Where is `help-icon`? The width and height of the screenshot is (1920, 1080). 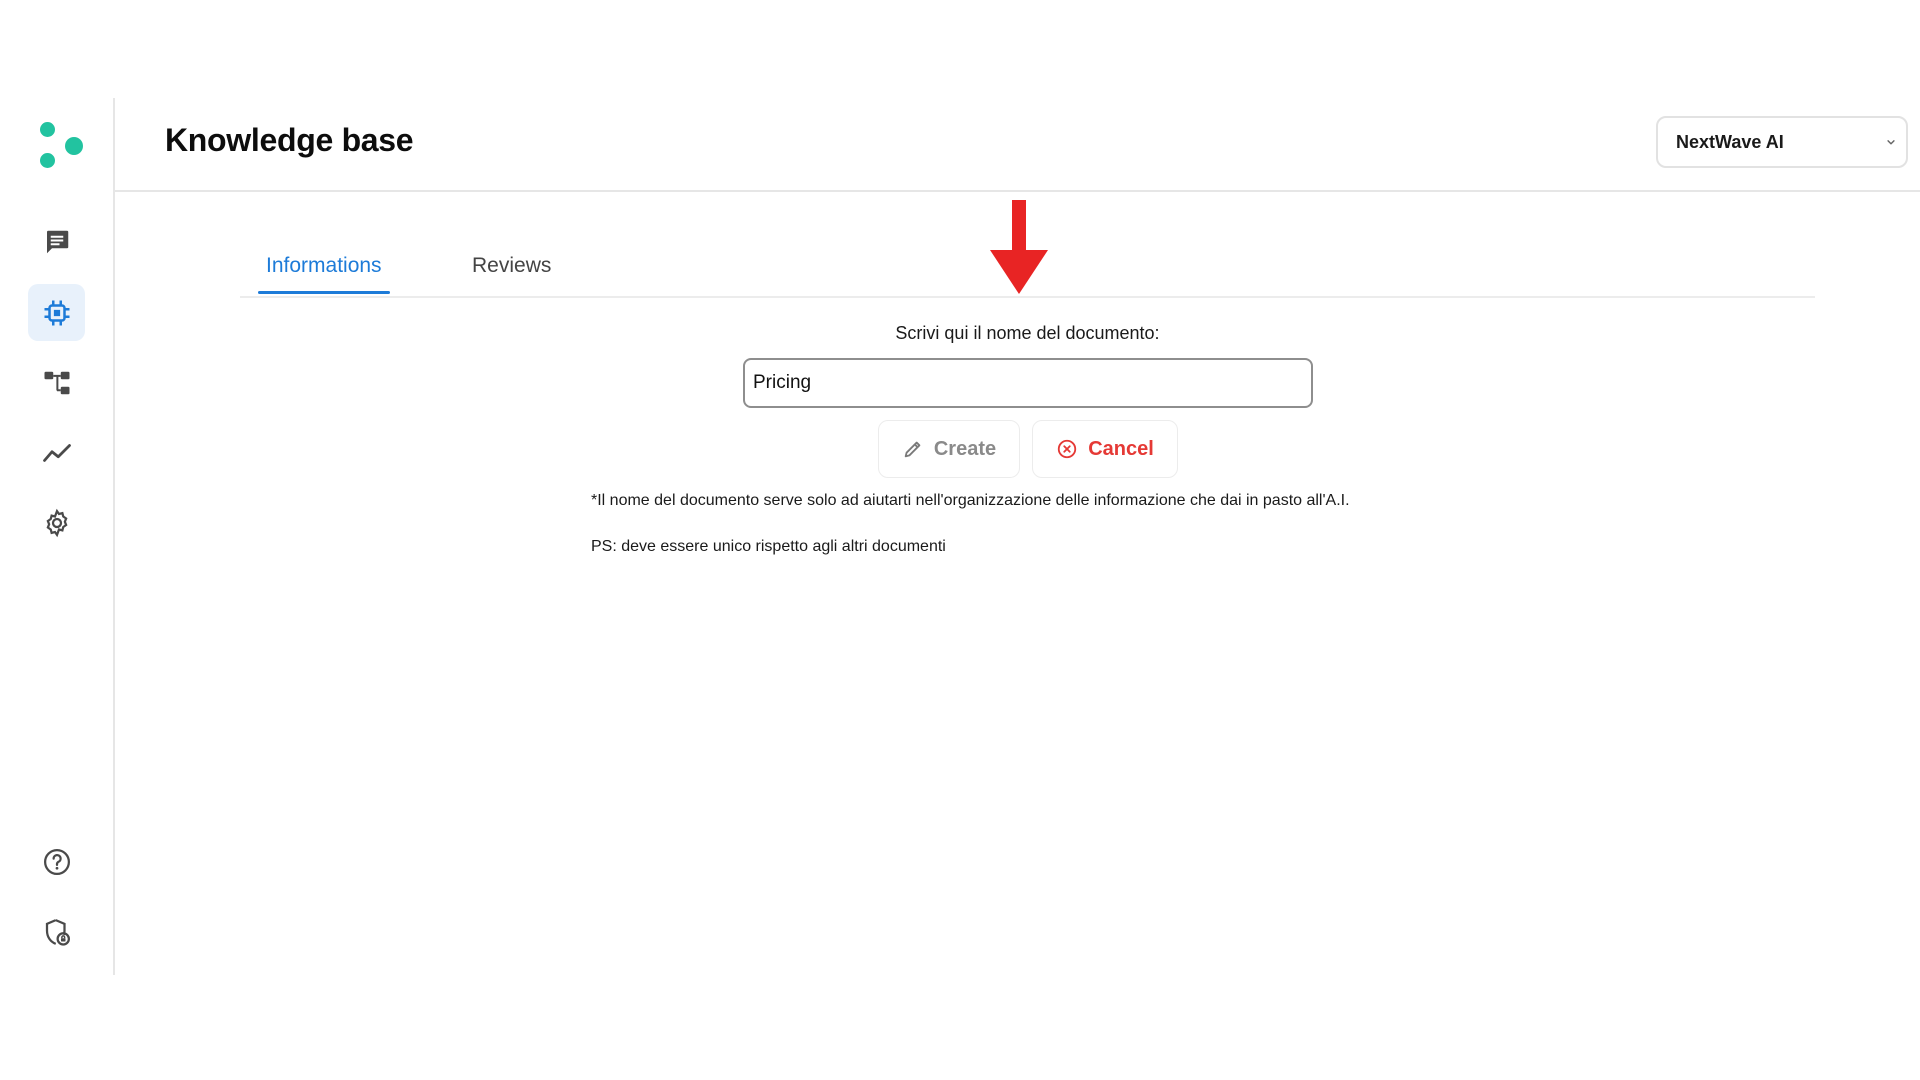
help-icon is located at coordinates (56, 861).